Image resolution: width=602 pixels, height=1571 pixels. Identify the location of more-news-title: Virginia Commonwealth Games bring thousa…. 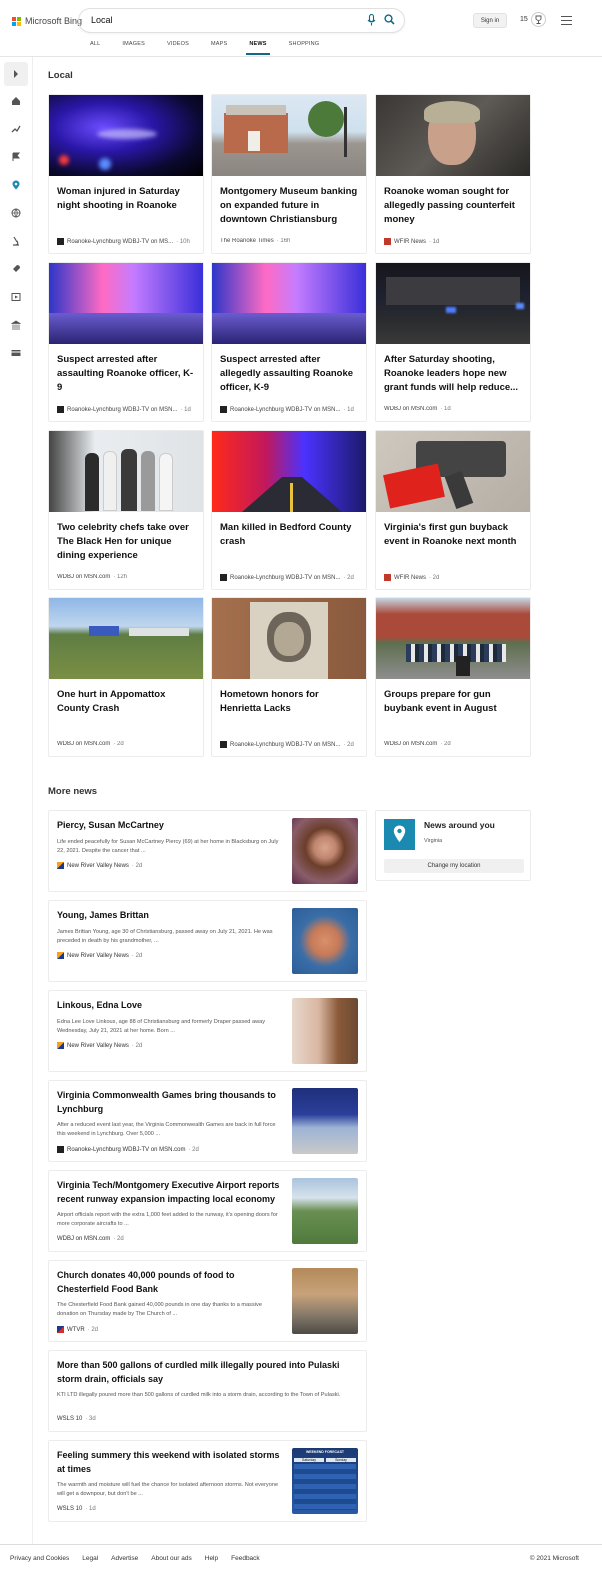
(170, 1102).